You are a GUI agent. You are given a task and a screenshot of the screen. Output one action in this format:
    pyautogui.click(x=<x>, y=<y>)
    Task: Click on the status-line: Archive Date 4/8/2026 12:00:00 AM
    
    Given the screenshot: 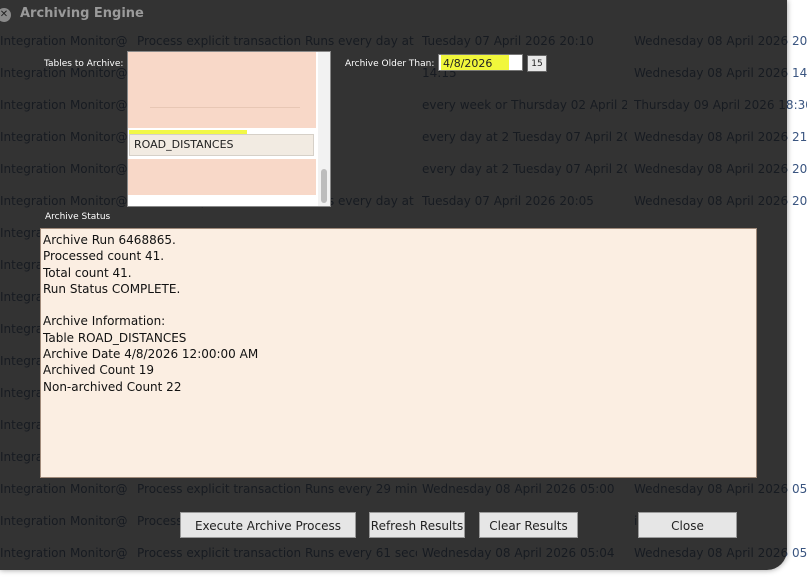 What is the action you would take?
    pyautogui.click(x=151, y=354)
    